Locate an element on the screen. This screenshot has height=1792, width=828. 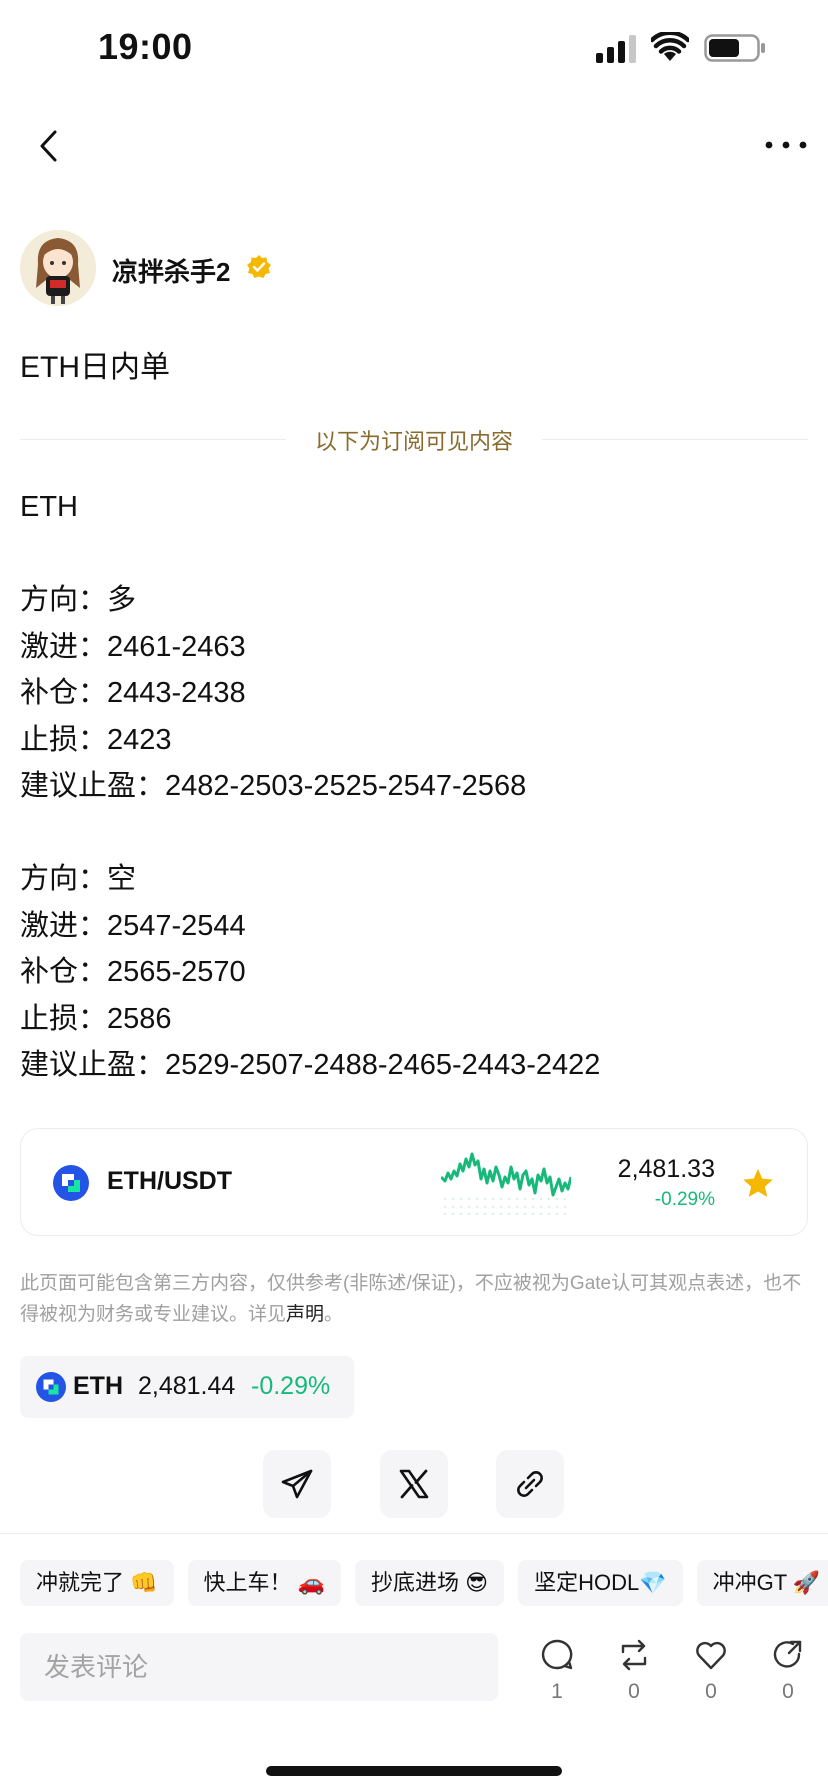
price-sparkline is located at coordinates (506, 1183).